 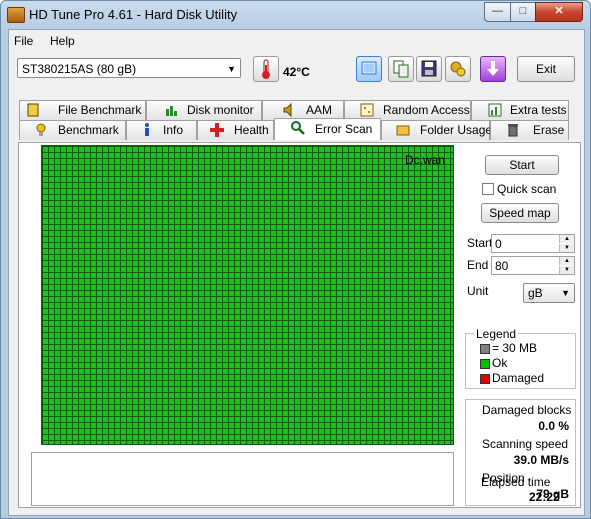 I want to click on elapsed-time-value: 22:22, so click(x=544, y=497).